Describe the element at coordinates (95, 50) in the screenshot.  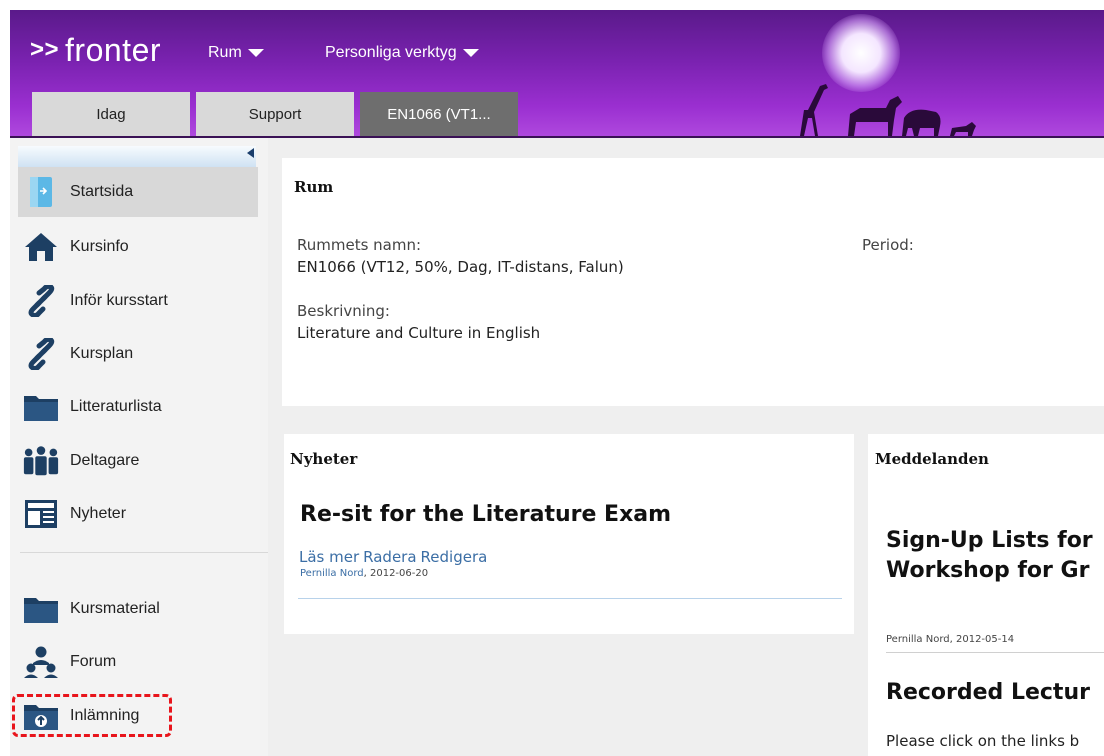
I see `fronter-logo: >> fronter` at that location.